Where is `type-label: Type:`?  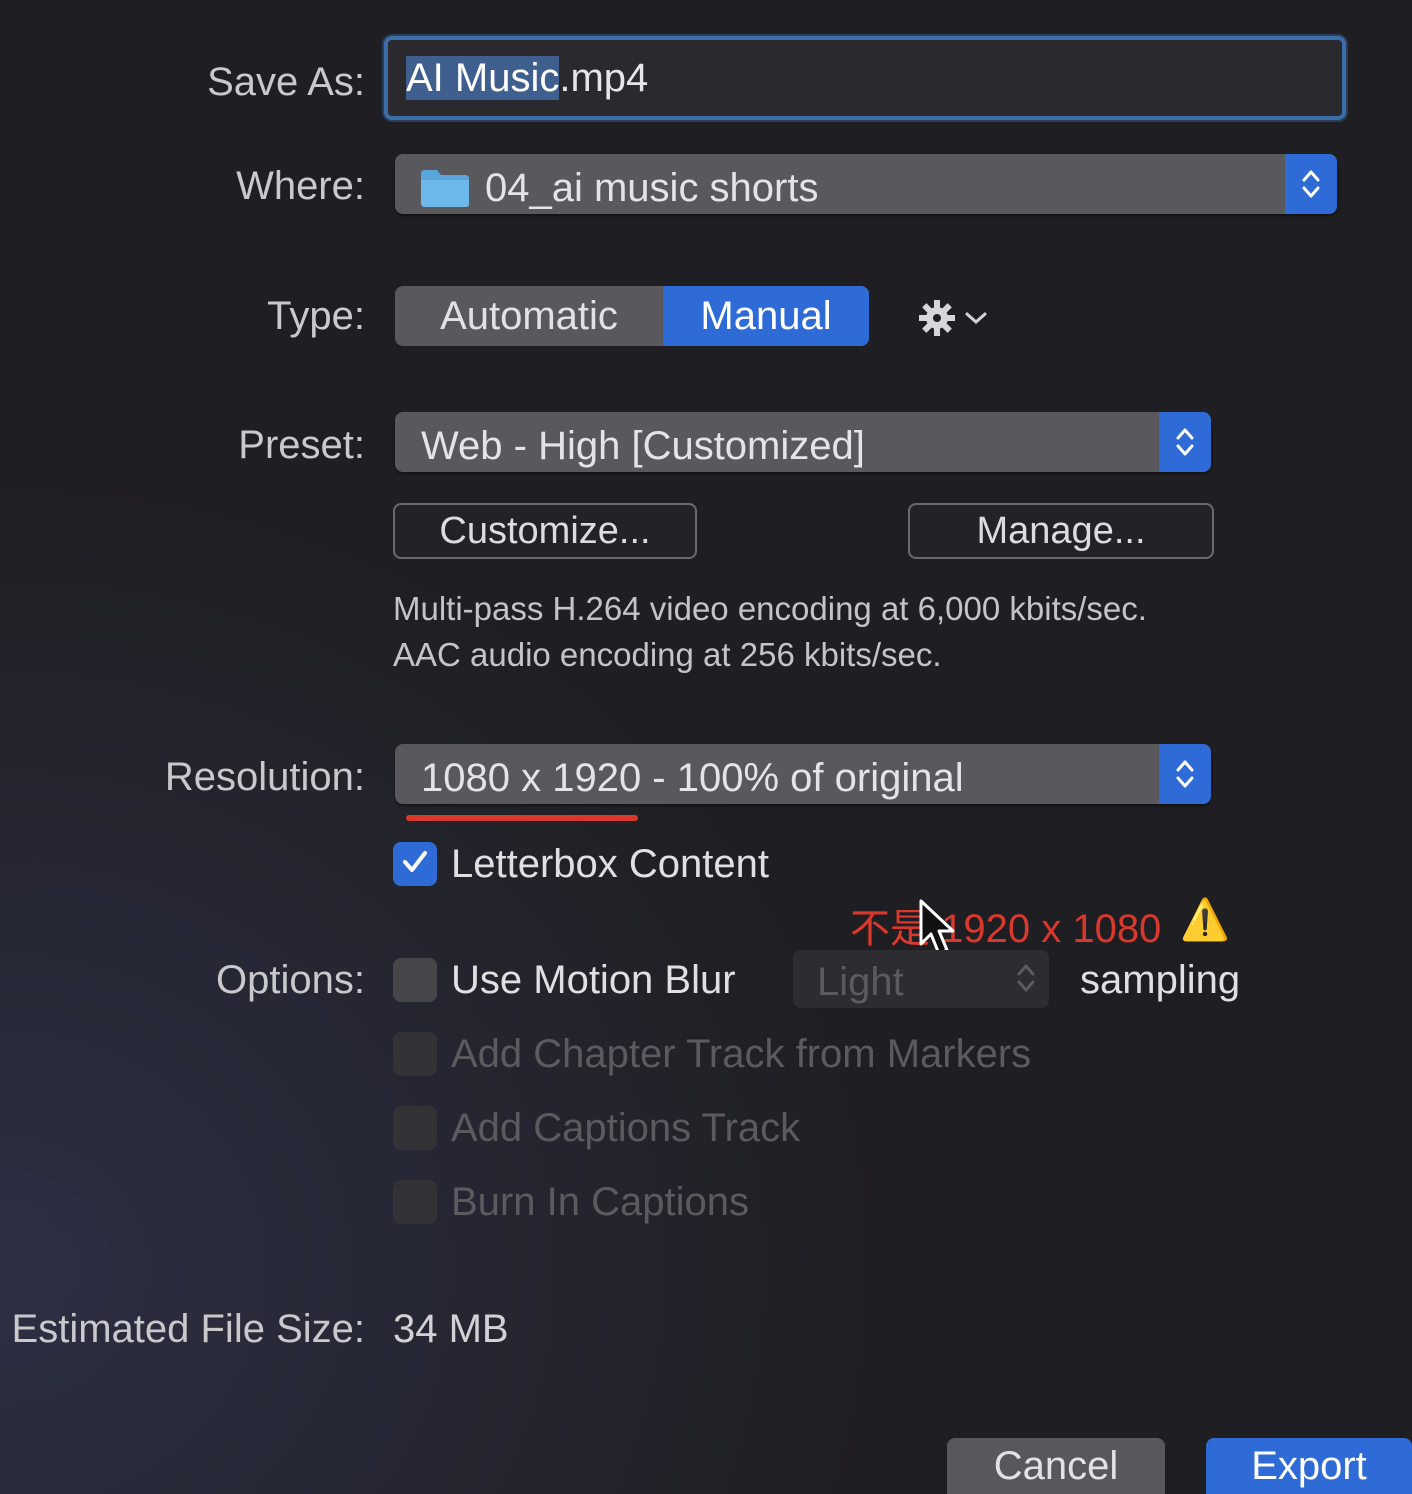 type-label: Type: is located at coordinates (316, 316).